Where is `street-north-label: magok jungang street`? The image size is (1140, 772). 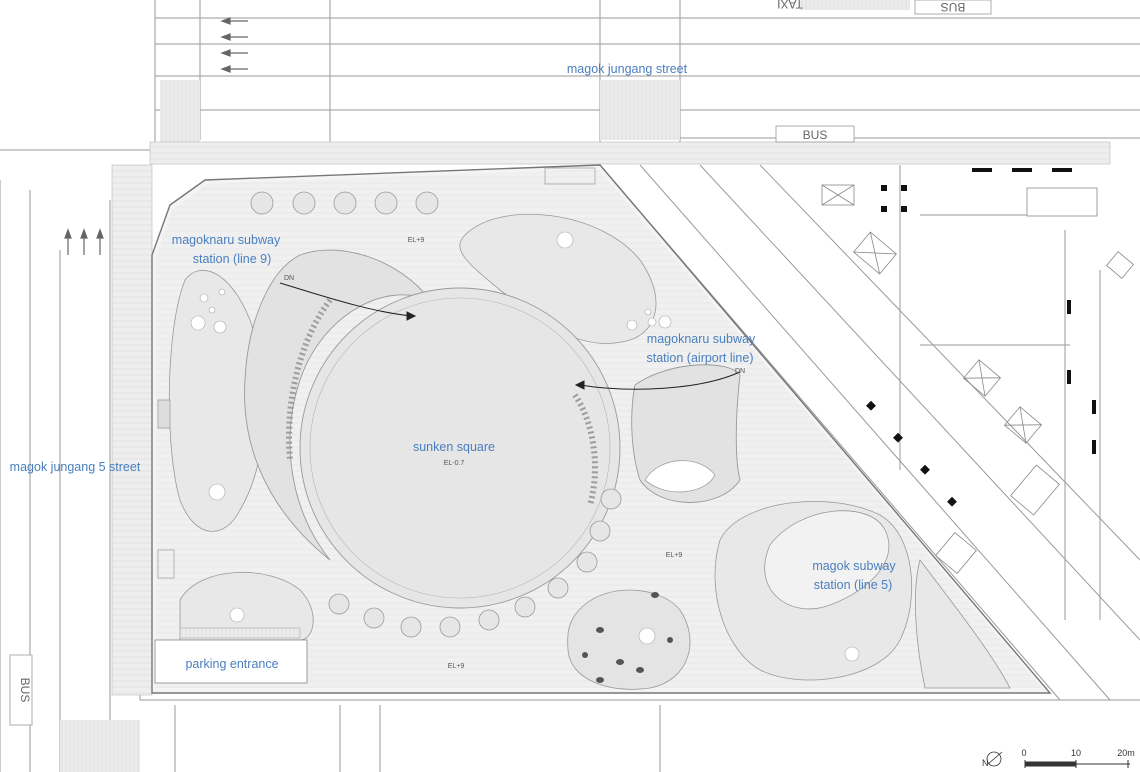 street-north-label: magok jungang street is located at coordinates (627, 69).